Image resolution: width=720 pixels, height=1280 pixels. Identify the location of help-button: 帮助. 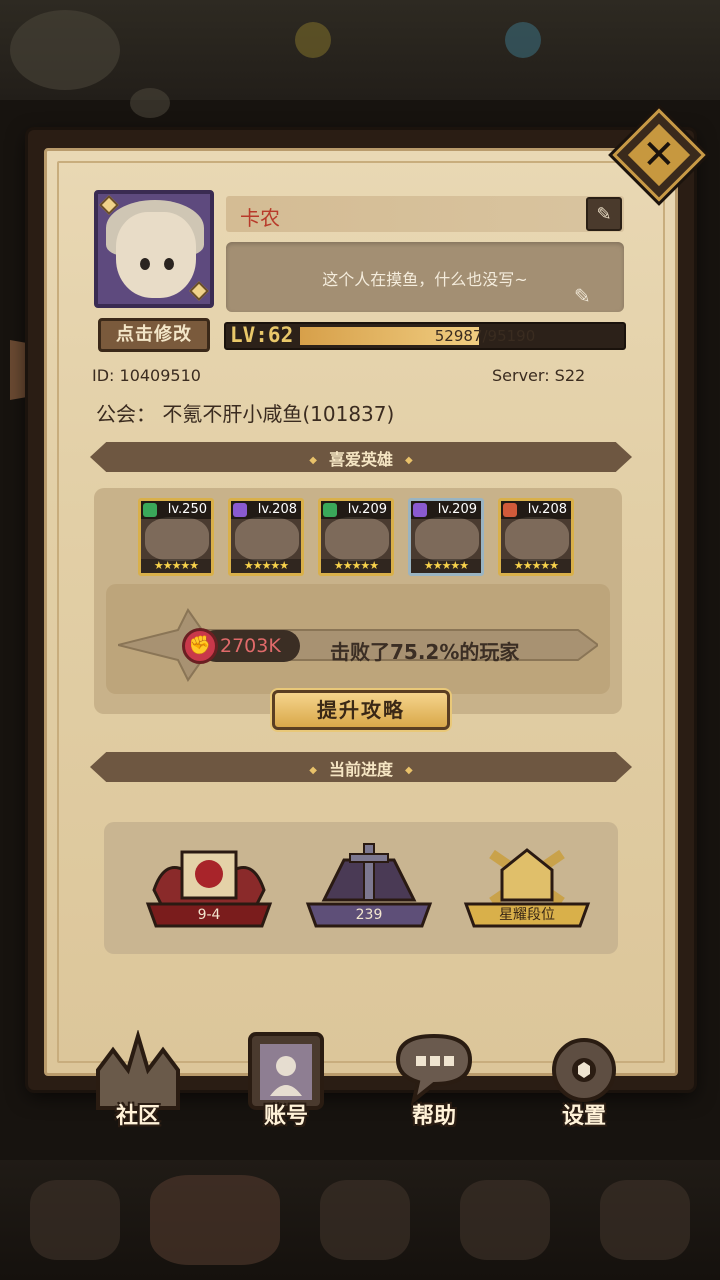
(434, 1080).